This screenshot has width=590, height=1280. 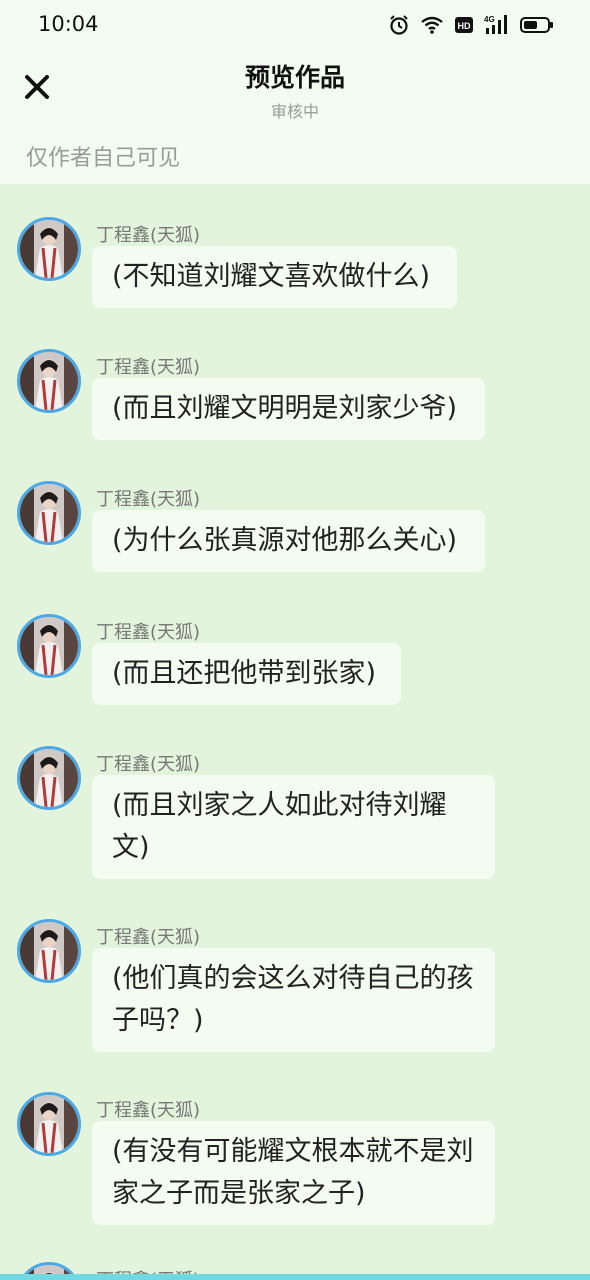 What do you see at coordinates (399, 25) in the screenshot?
I see `alarm-icon` at bounding box center [399, 25].